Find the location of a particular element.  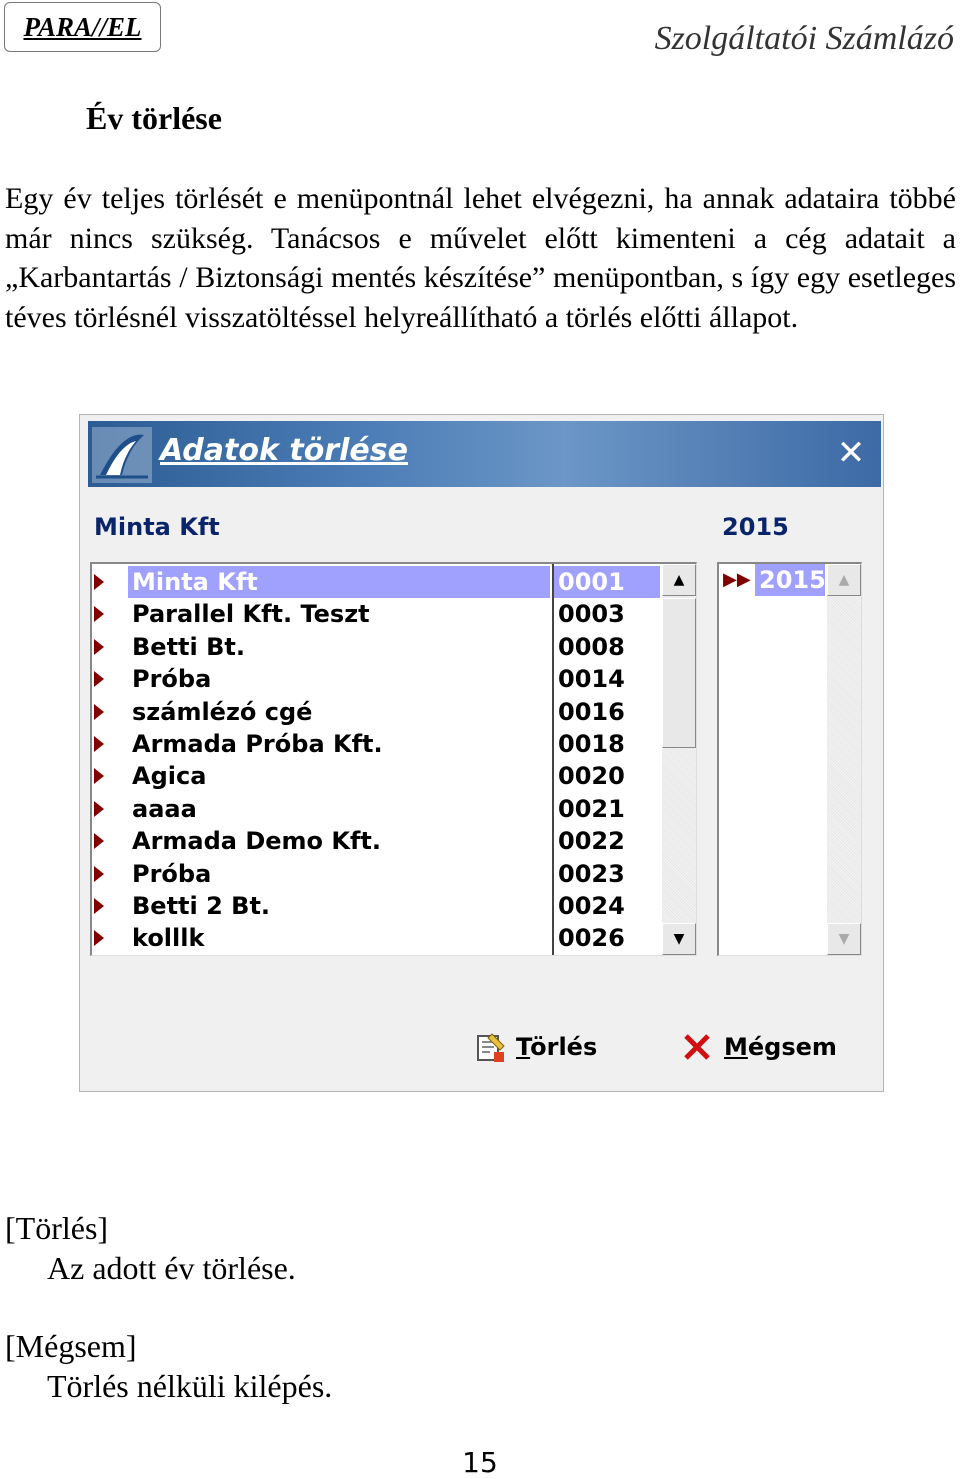

company-label: Minta Kft is located at coordinates (157, 527).